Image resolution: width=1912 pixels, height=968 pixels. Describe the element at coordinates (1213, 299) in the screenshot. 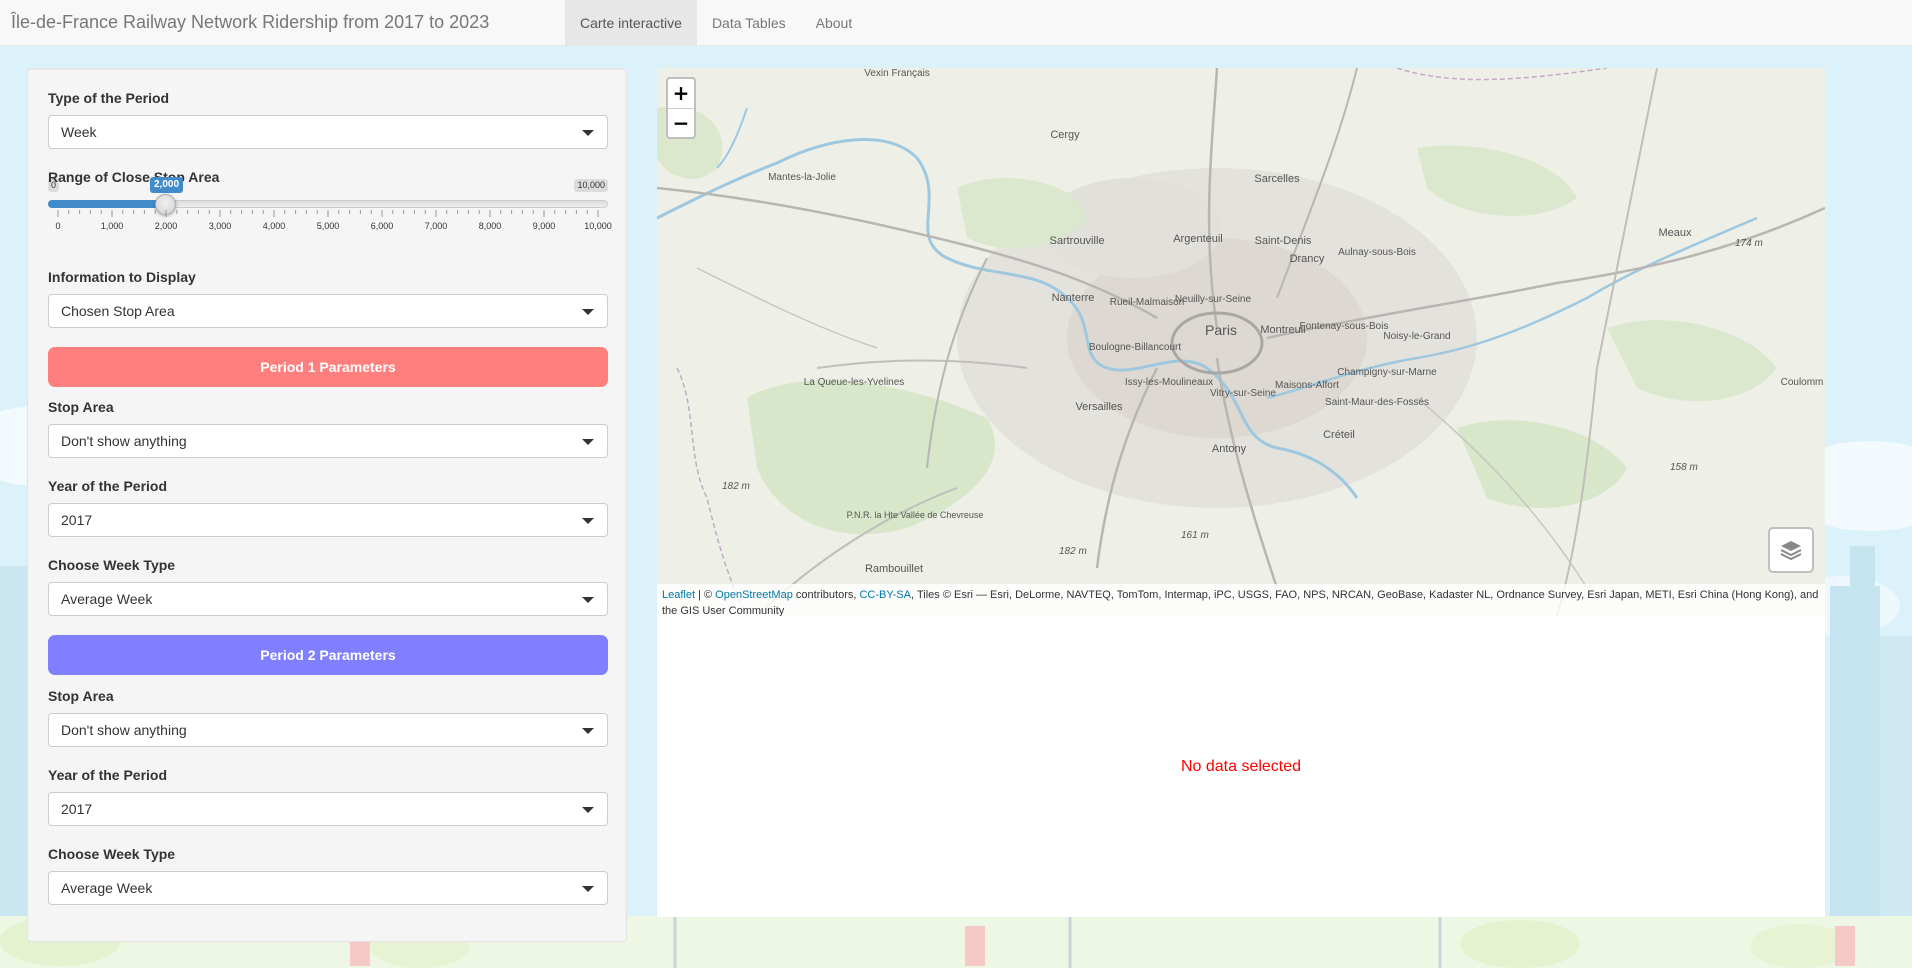

I see `map-label-neuilly: Neuilly-sur-Seine` at that location.